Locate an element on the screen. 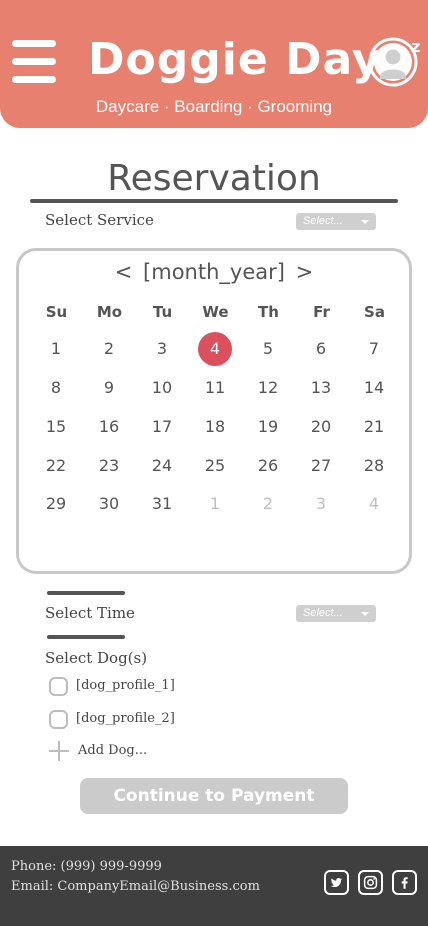  select-dogs-label: Select Dog(s) is located at coordinates (96, 658).